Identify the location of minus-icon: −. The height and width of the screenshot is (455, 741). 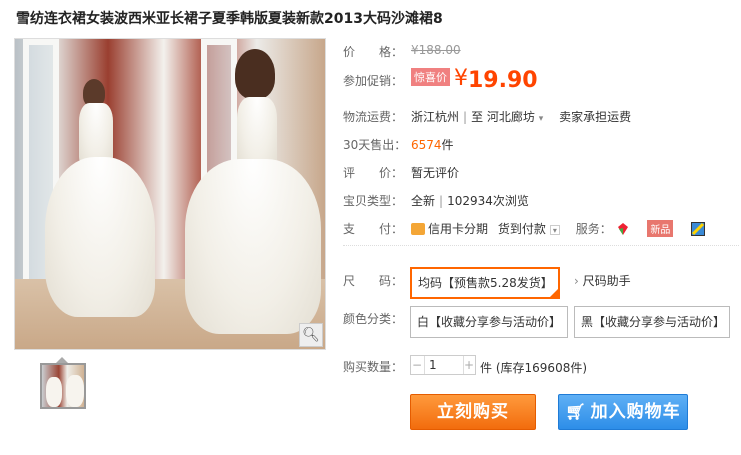
(417, 365).